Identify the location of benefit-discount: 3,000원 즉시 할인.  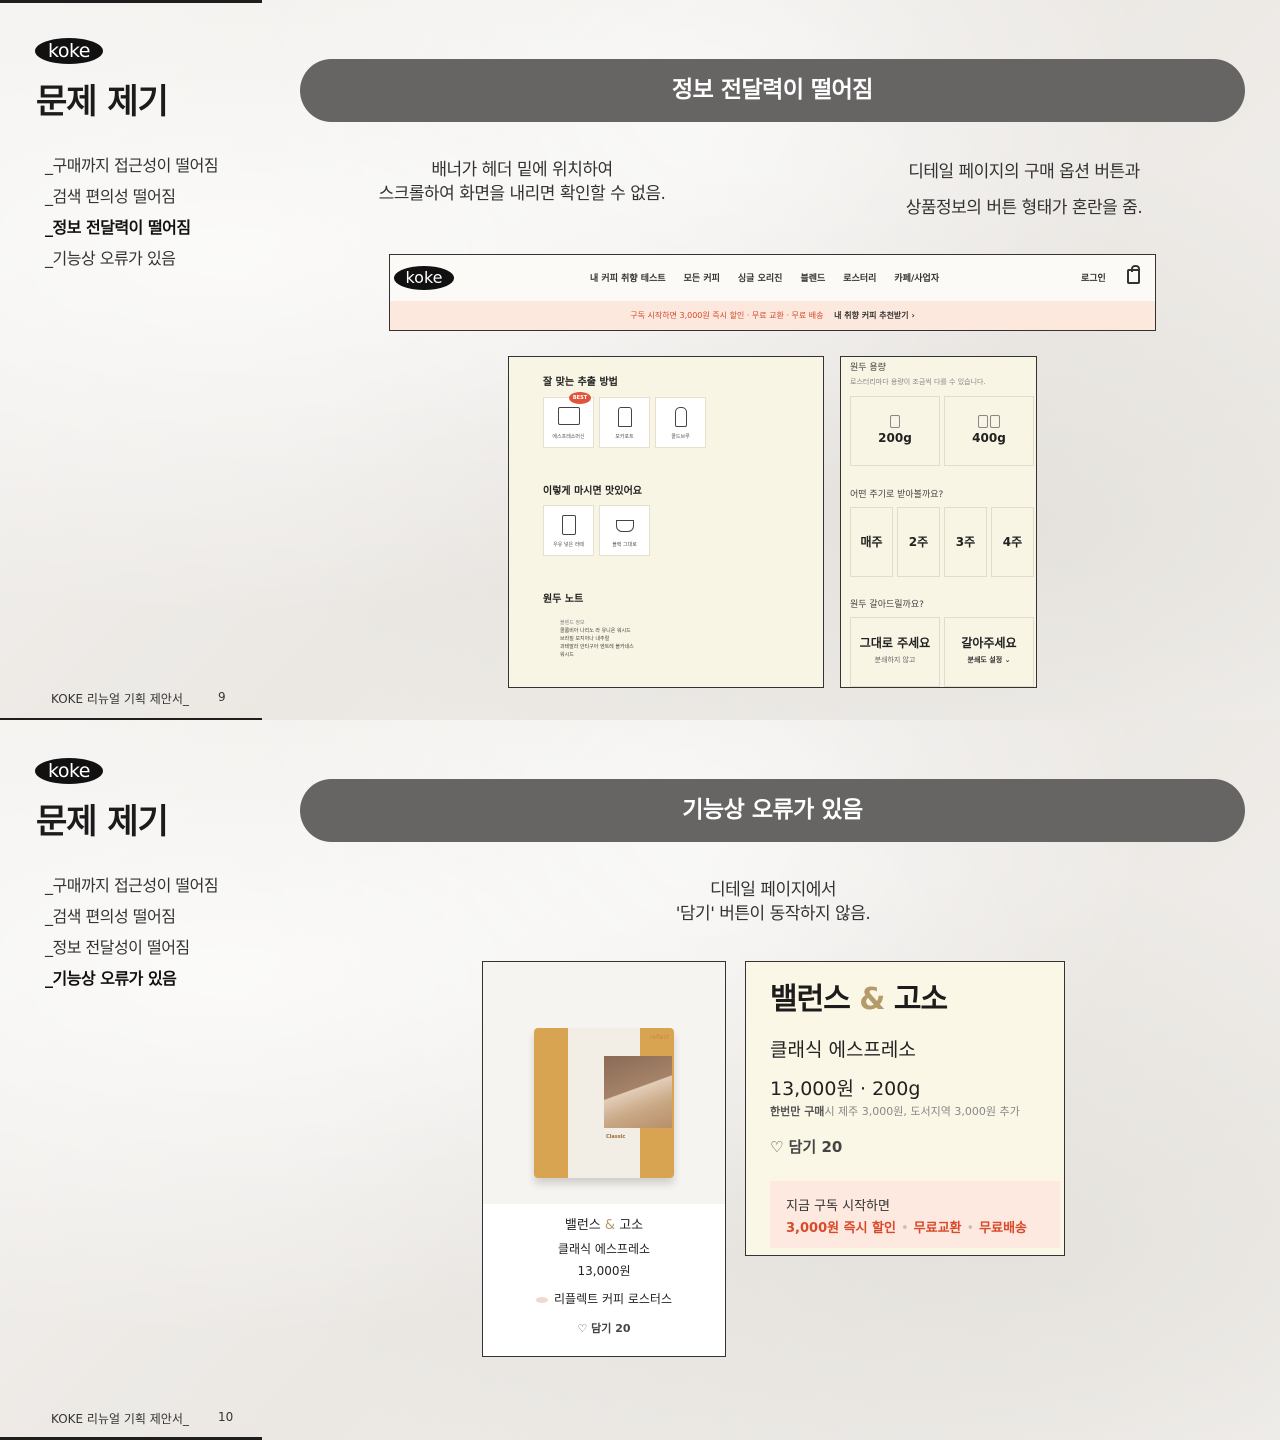
(841, 1228).